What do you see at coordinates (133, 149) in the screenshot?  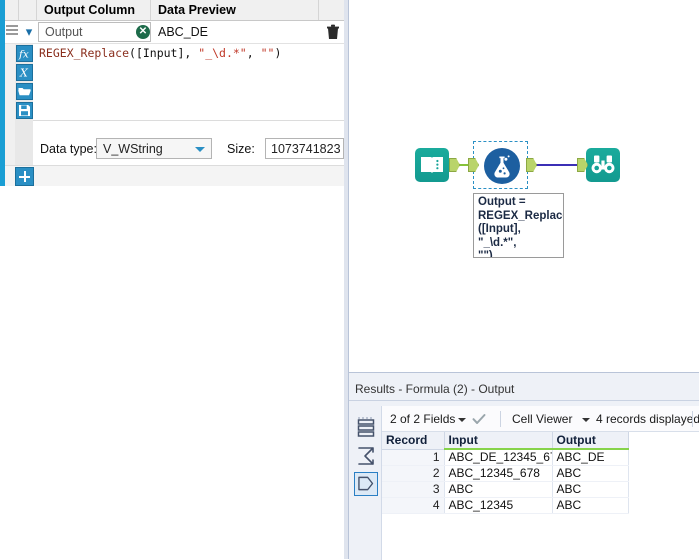 I see `data-type-value: V_WString` at bounding box center [133, 149].